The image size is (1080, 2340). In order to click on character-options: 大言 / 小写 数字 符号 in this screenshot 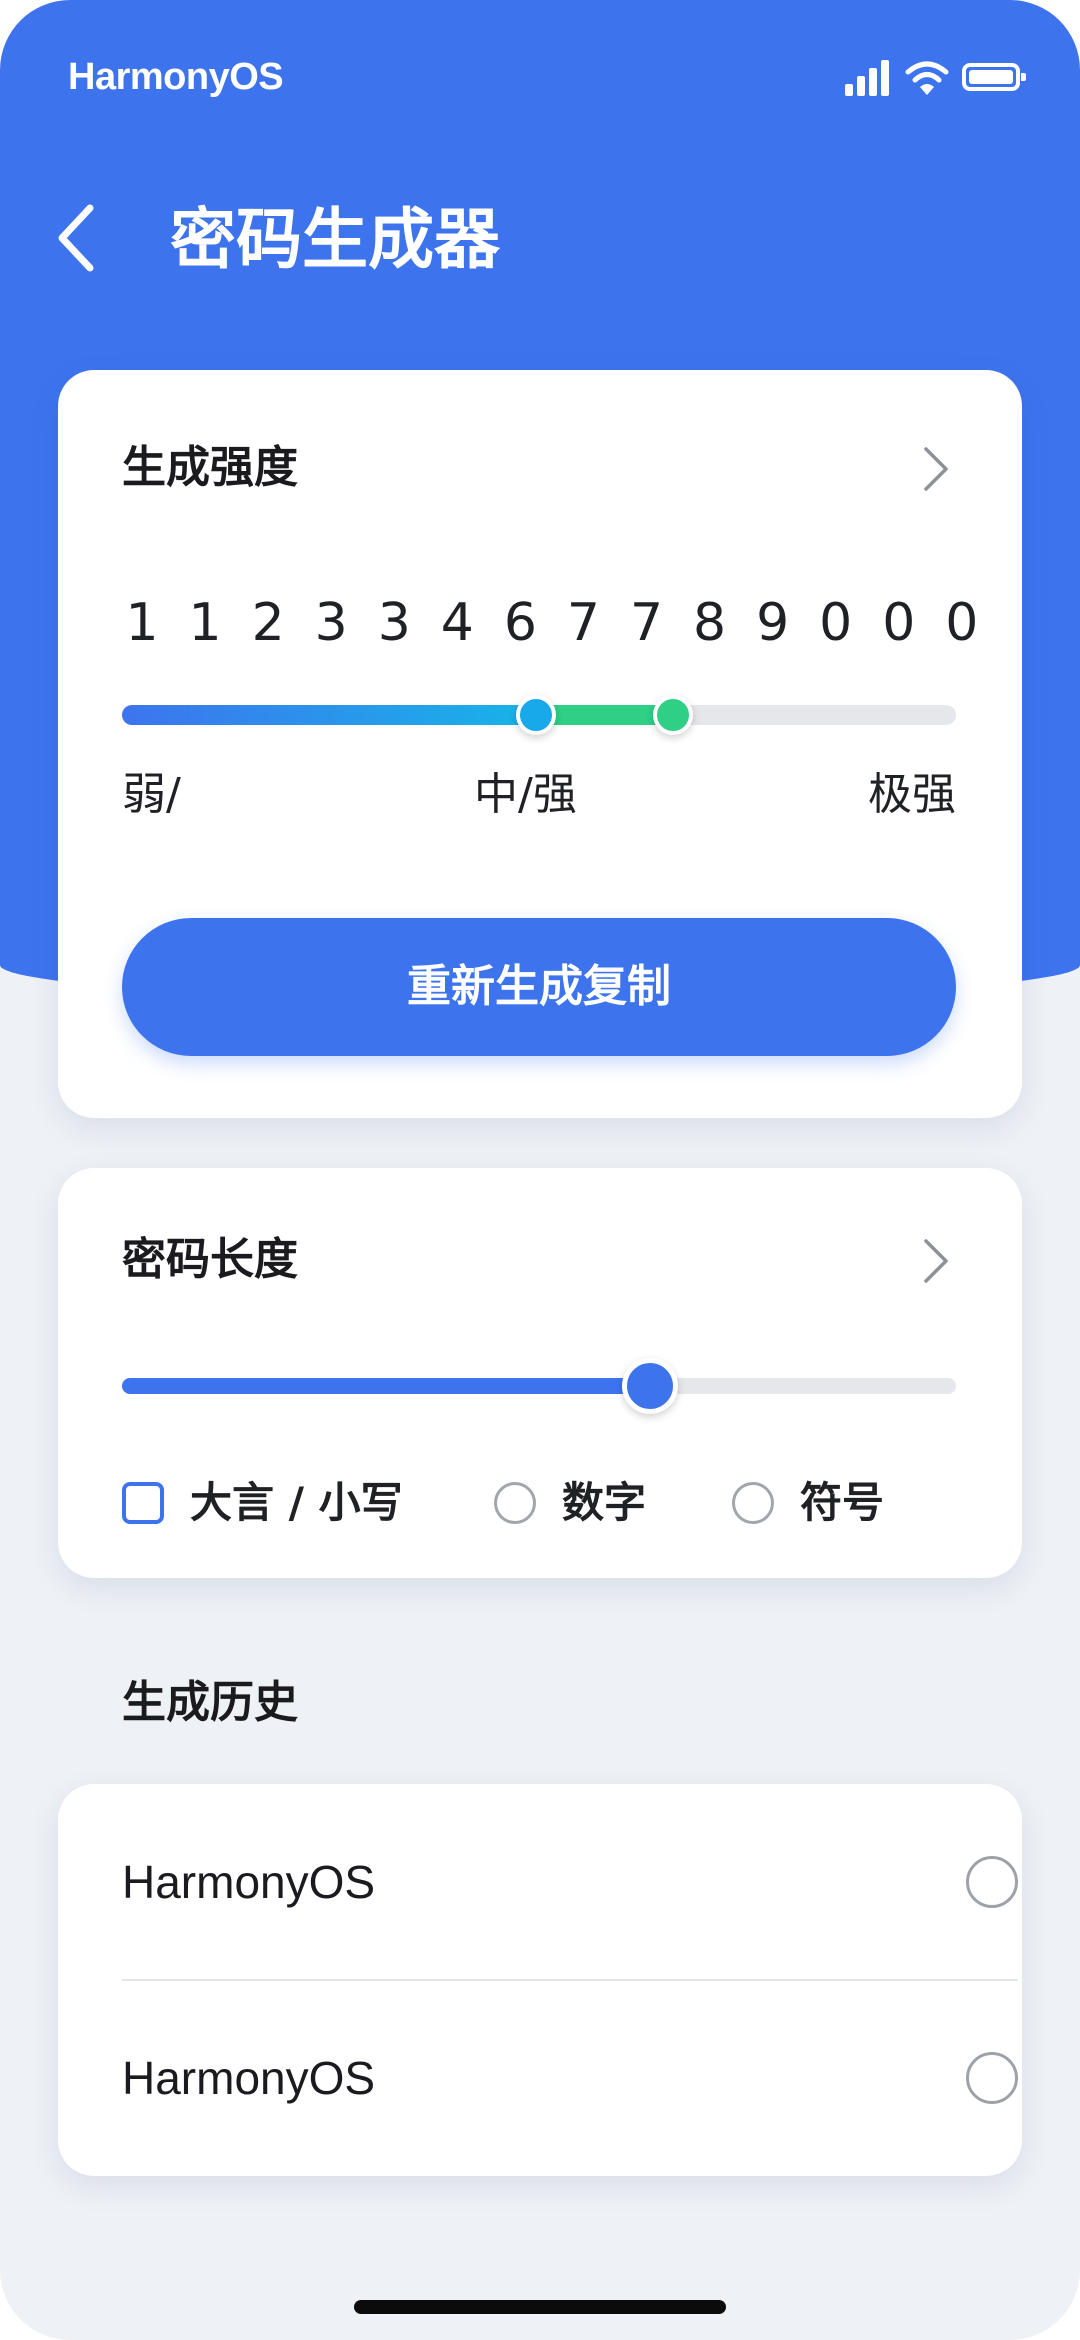, I will do `click(552, 1503)`.